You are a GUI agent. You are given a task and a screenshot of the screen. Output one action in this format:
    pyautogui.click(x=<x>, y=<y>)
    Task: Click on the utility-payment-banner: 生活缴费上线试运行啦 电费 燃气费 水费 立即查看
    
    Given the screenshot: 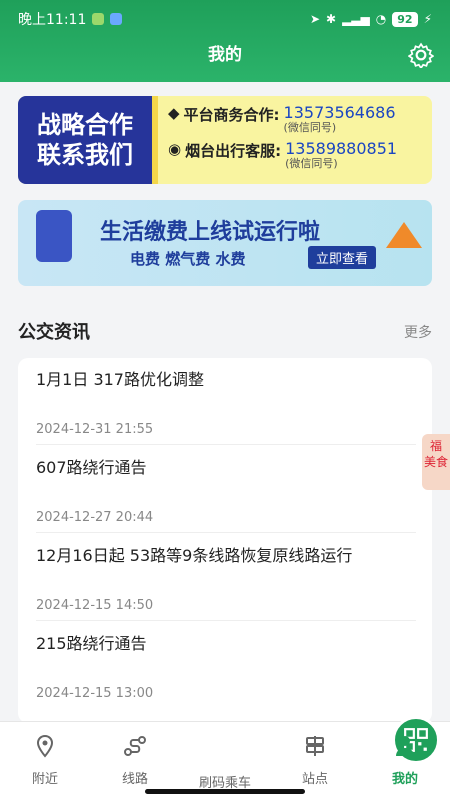 What is the action you would take?
    pyautogui.click(x=225, y=243)
    